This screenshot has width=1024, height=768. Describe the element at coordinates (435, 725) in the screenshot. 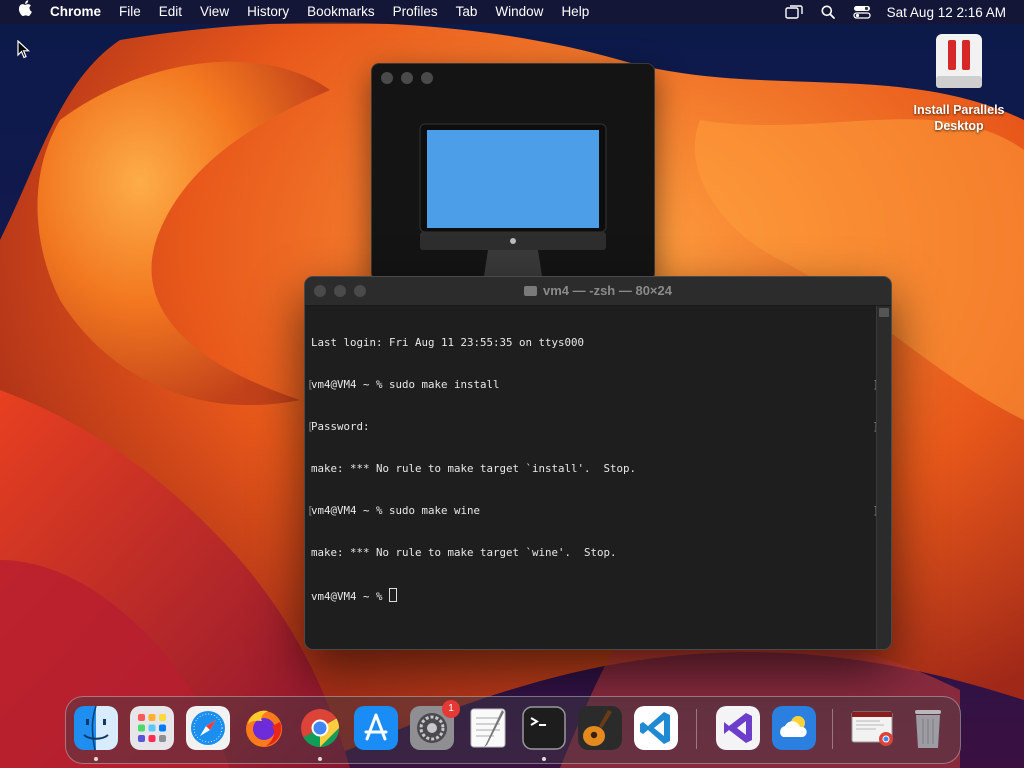

I see `system-settings-icon: 1` at that location.